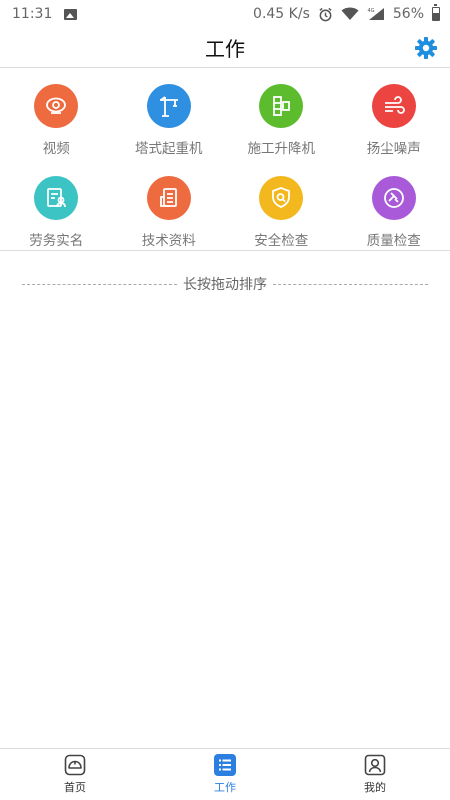 Image resolution: width=450 pixels, height=800 pixels. I want to click on sort-hint: 长按拖动排序, so click(225, 284).